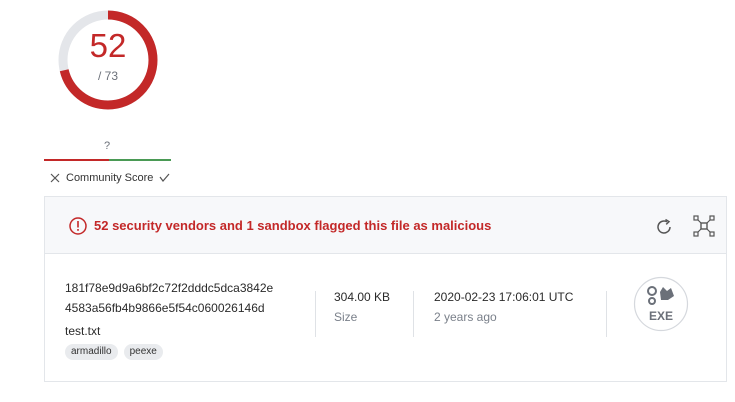  What do you see at coordinates (108, 45) in the screenshot?
I see `detection-score: 52` at bounding box center [108, 45].